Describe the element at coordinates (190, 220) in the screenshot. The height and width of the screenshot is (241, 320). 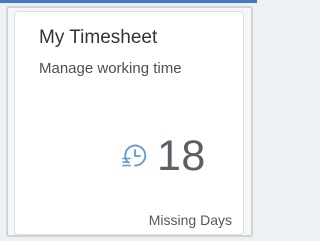
I see `tile-footer: Missing Days` at that location.